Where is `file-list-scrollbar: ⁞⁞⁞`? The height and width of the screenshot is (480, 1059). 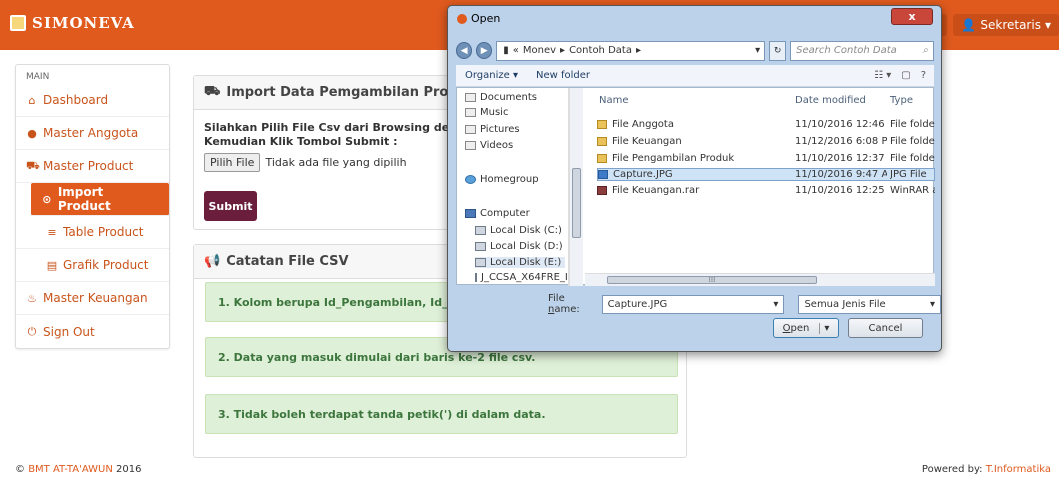 file-list-scrollbar: ⁞⁞⁞ is located at coordinates (760, 279).